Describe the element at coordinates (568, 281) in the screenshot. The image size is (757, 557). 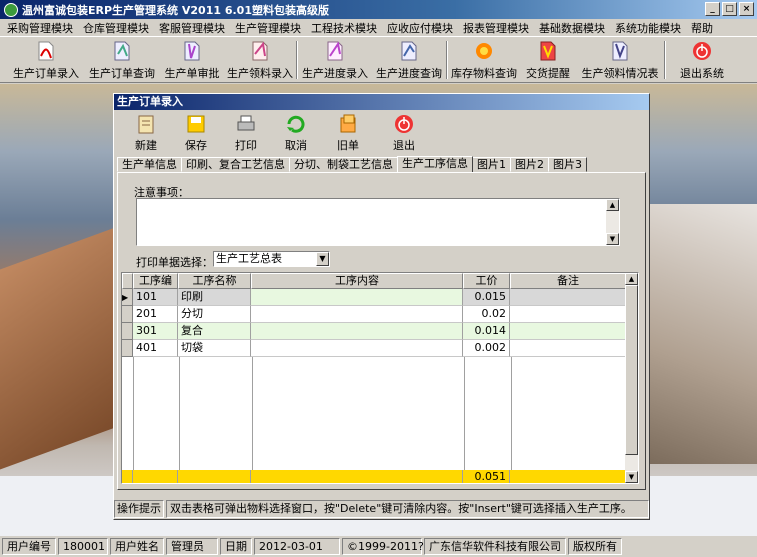
I see `col-remarks: 备注` at that location.